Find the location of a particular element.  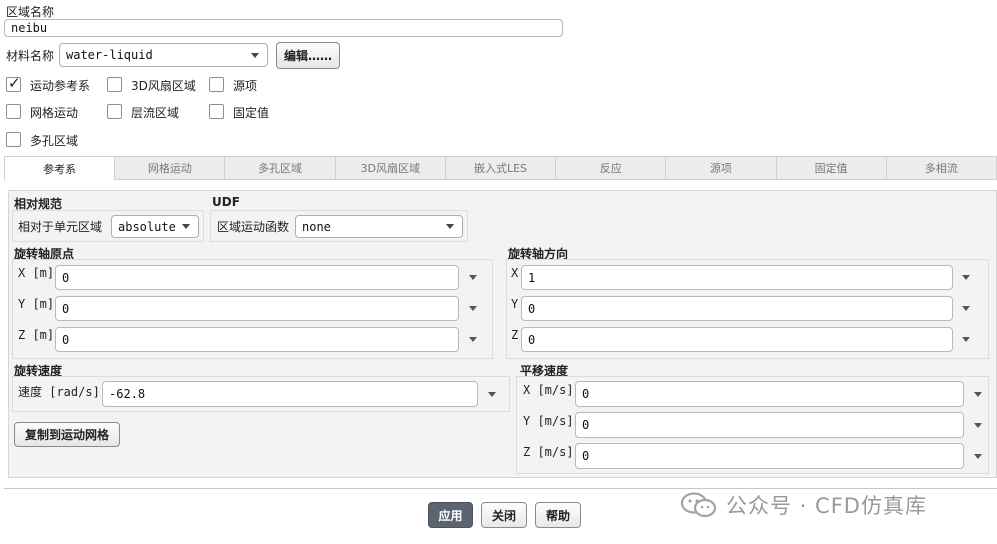

wechat-icon is located at coordinates (698, 505).